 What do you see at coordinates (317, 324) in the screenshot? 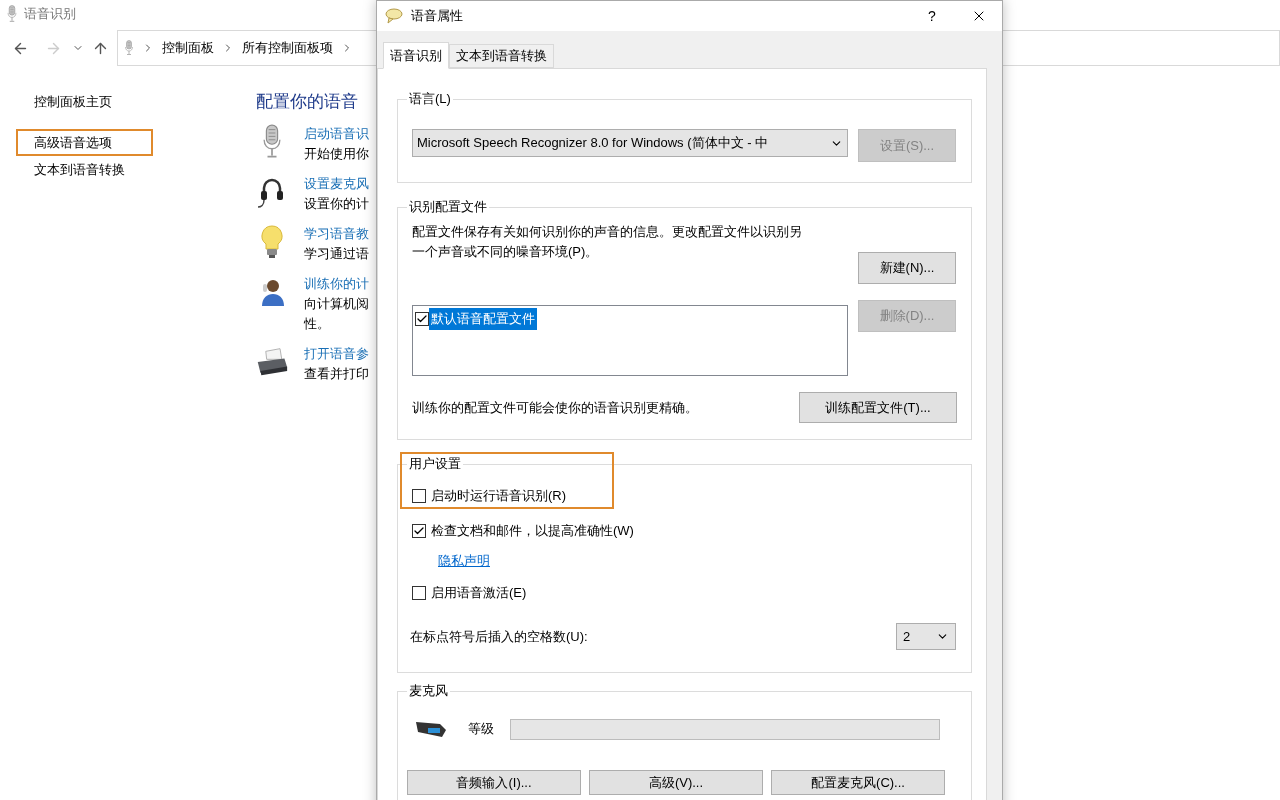
I see `task-description: 性。` at bounding box center [317, 324].